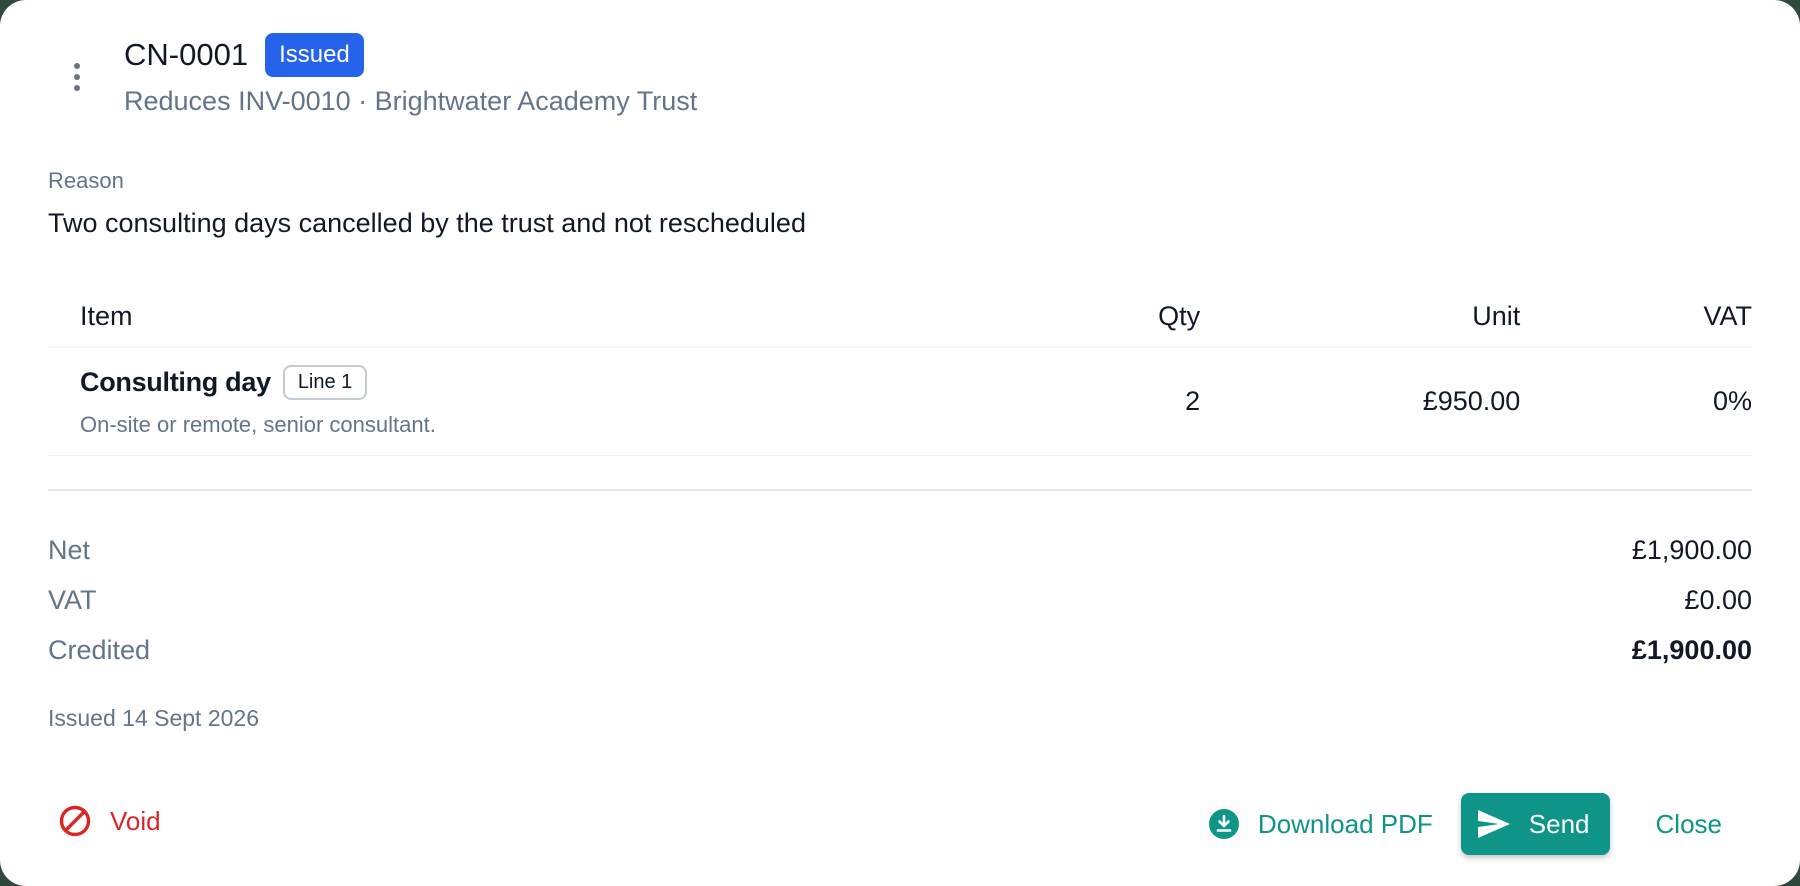  Describe the element at coordinates (314, 55) in the screenshot. I see `status-badge: Issued` at that location.